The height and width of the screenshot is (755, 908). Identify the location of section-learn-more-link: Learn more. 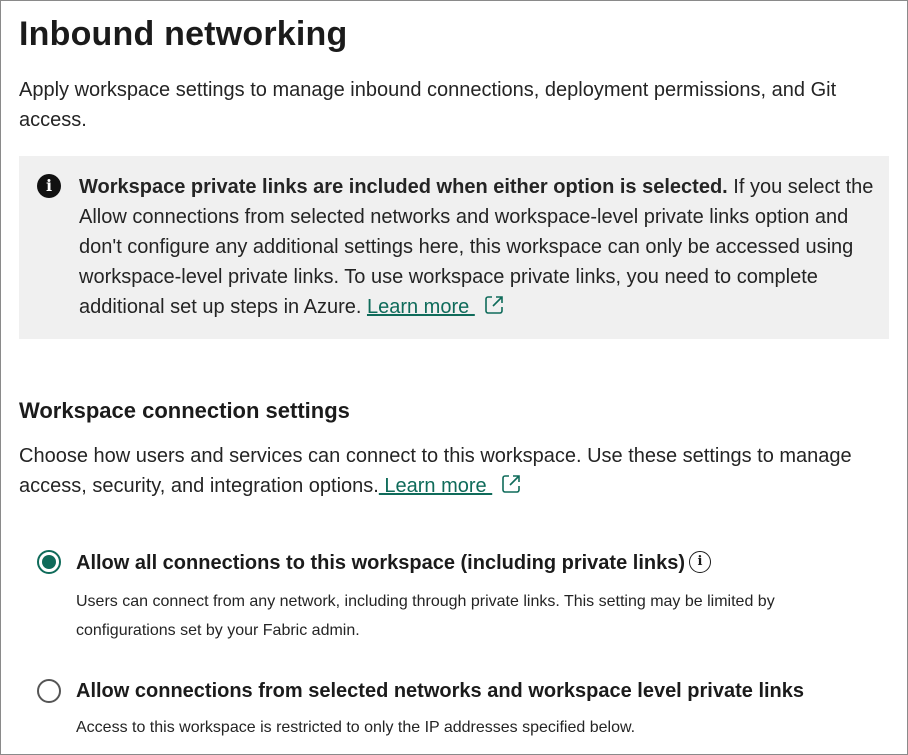
(435, 486).